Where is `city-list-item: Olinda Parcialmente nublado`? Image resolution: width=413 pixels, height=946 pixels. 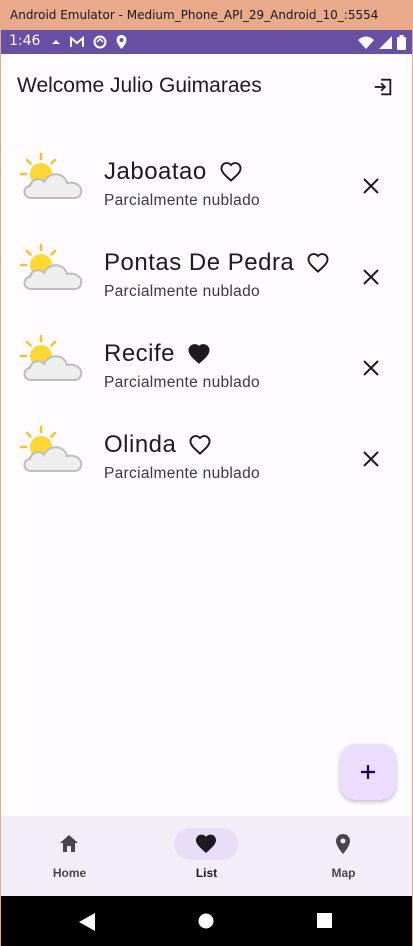 city-list-item: Olinda Parcialmente nublado is located at coordinates (206, 460).